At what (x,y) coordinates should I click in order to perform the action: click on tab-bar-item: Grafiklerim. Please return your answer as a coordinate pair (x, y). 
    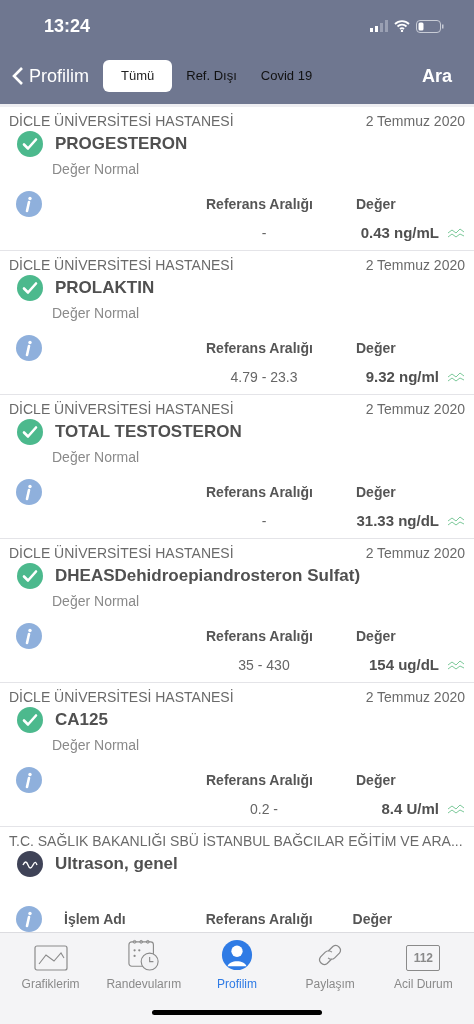
    Looking at the image, I should click on (50, 966).